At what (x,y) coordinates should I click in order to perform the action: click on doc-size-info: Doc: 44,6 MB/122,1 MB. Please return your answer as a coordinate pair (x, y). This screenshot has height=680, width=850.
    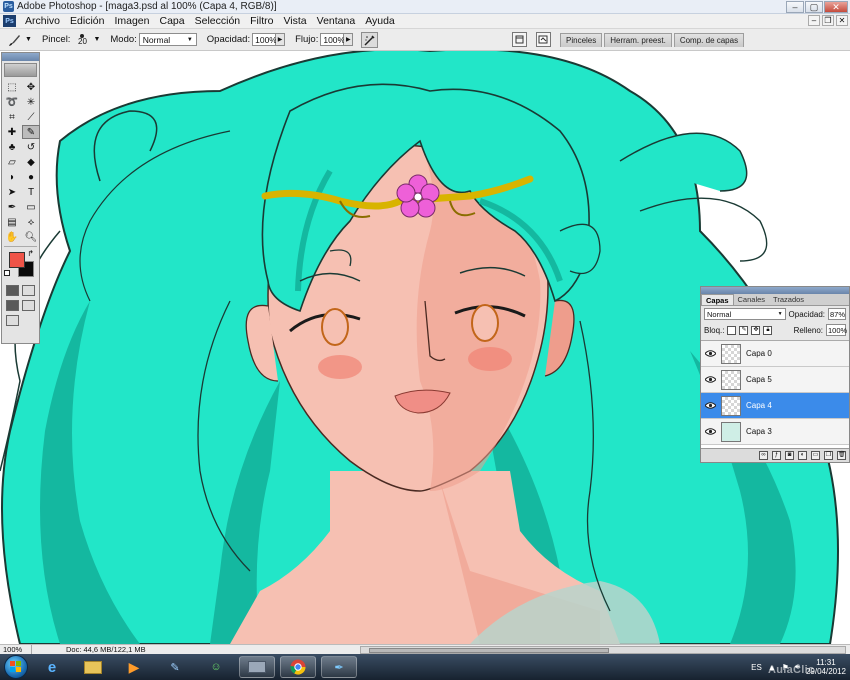
    Looking at the image, I should click on (117, 649).